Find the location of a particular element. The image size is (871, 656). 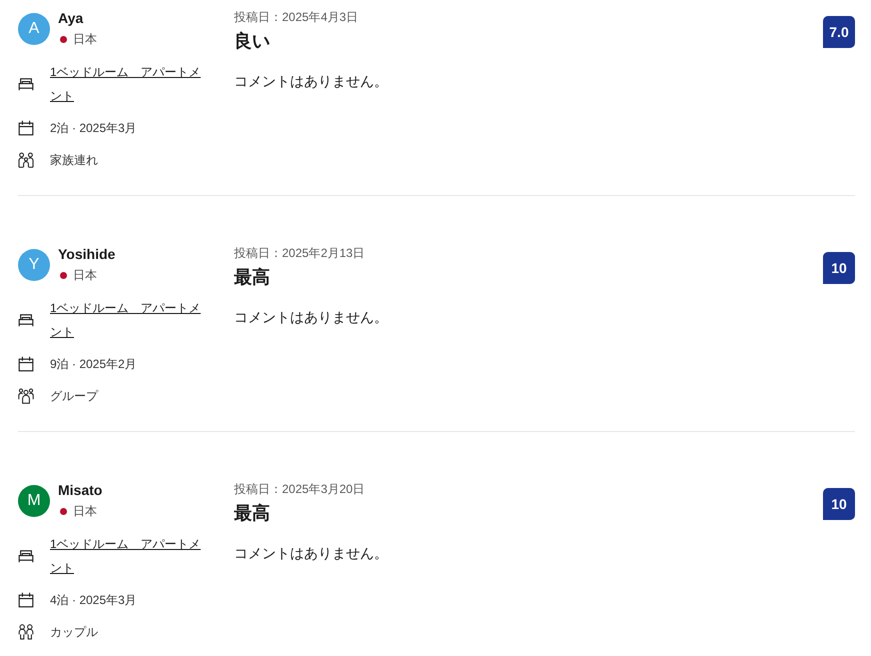

reviewer-name: Misato is located at coordinates (80, 490).